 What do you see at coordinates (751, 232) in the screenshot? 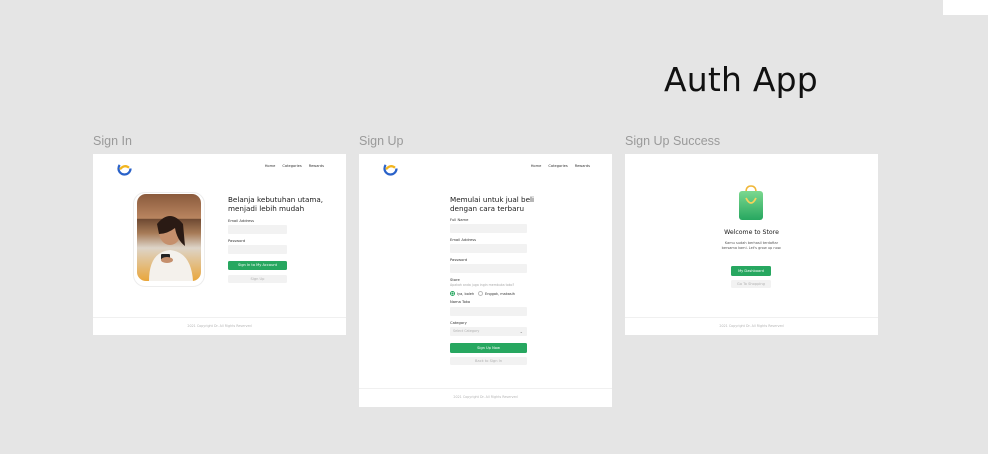
I see `success-title: Welcome to Store` at bounding box center [751, 232].